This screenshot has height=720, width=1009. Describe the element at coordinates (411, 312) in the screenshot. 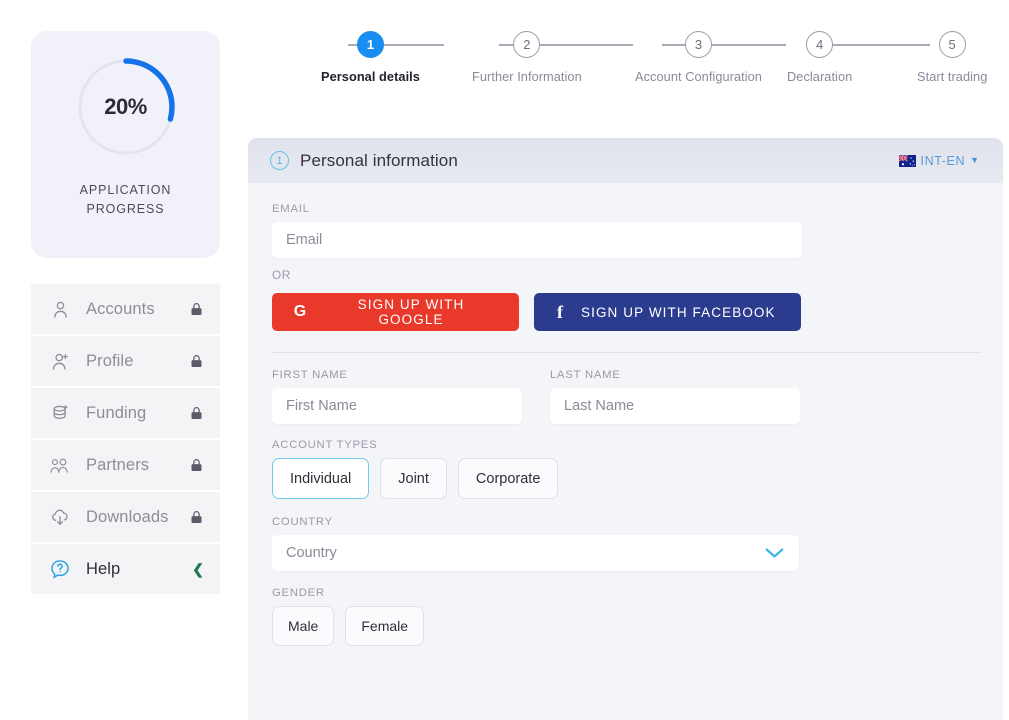

I see `sign-up-with-google-label: SIGN UP WITH GOOGLE` at that location.